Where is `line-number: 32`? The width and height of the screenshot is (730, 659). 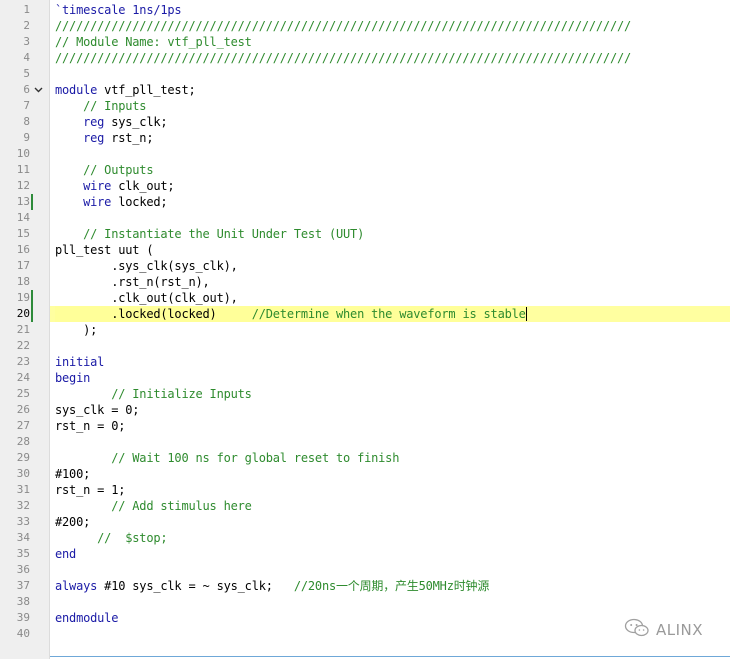
line-number: 32 is located at coordinates (23, 505).